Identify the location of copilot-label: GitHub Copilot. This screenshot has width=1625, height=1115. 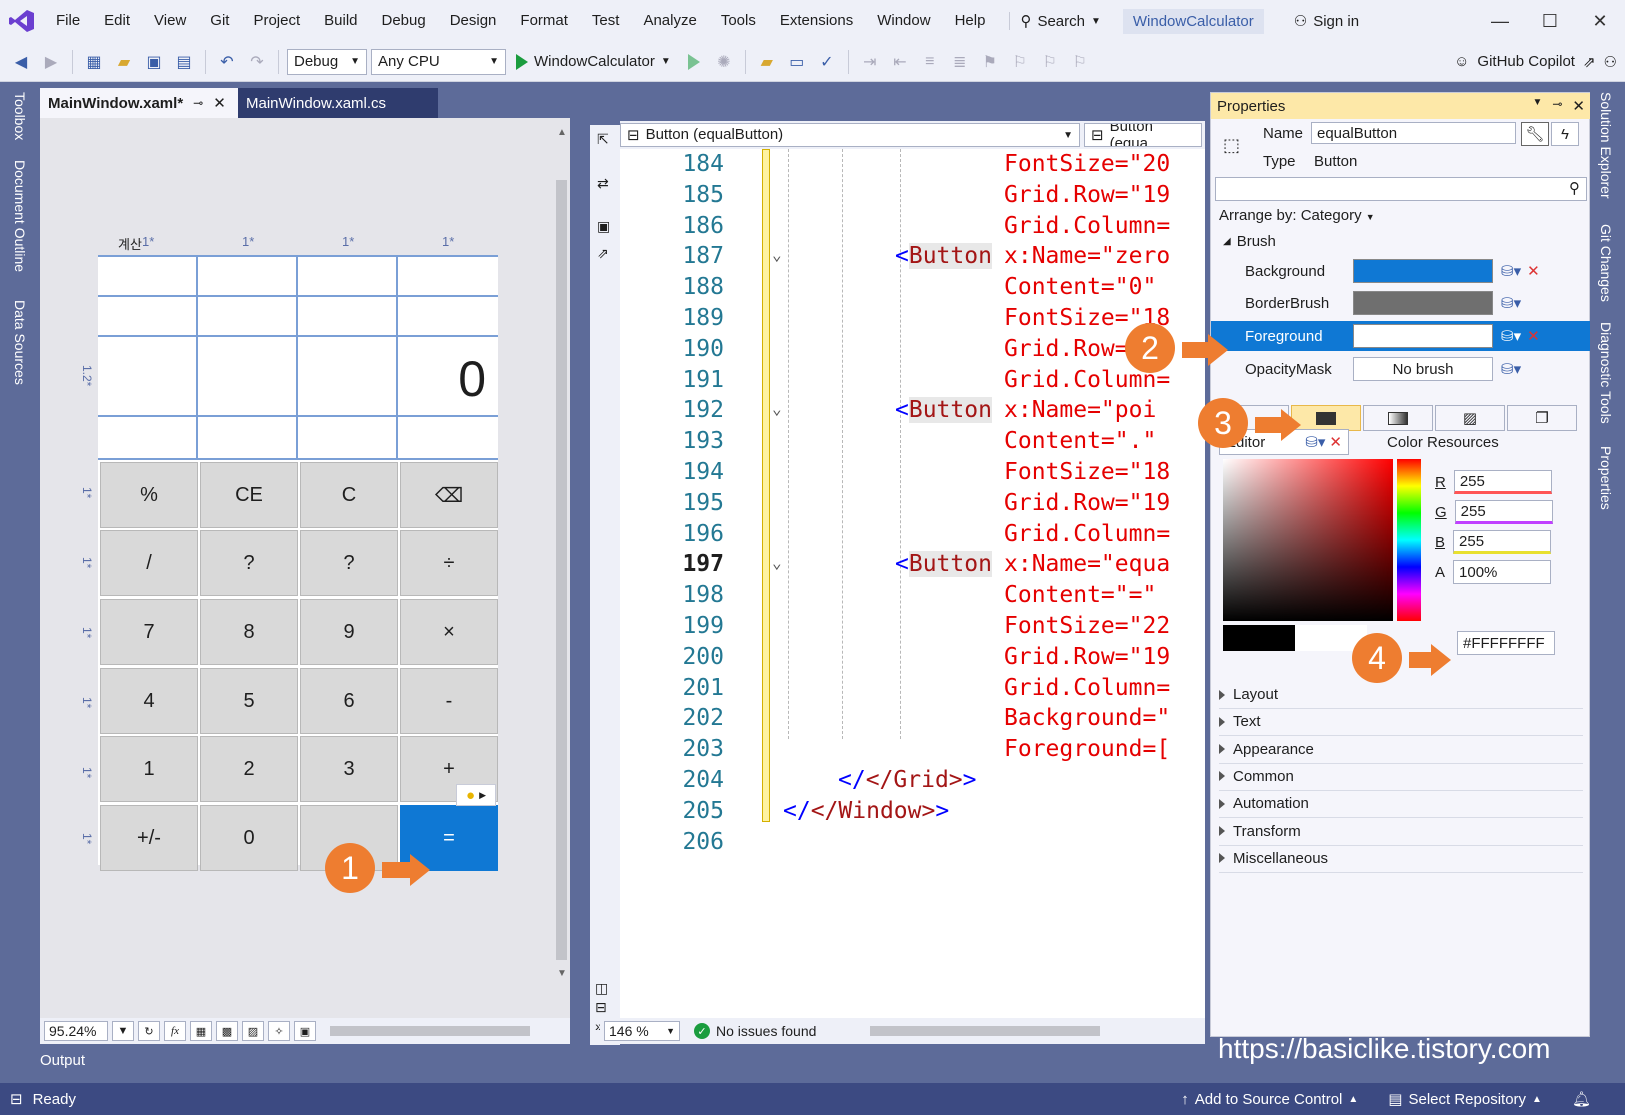
(1526, 61).